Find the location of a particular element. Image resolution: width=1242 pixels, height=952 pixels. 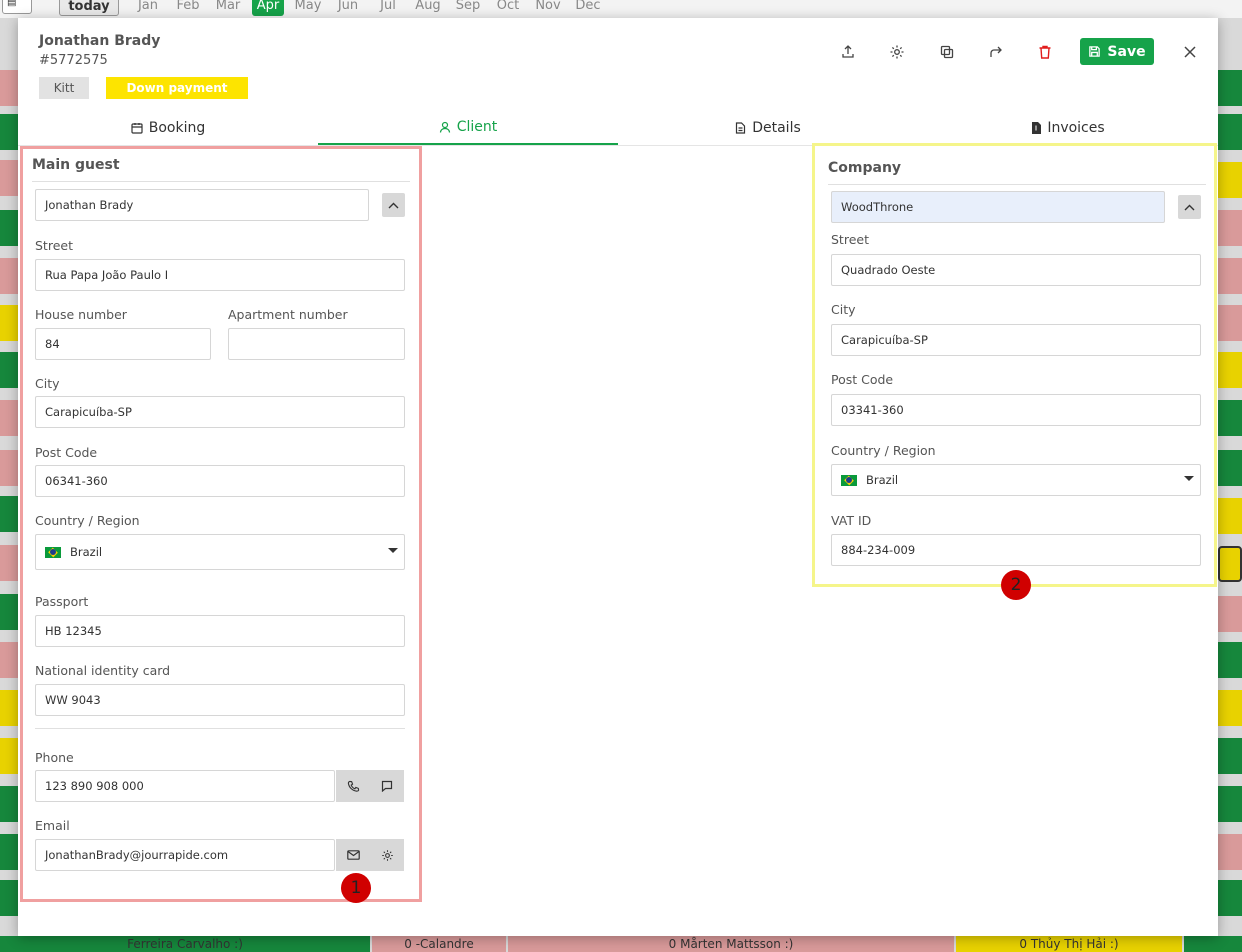

forward-icon is located at coordinates (996, 52).